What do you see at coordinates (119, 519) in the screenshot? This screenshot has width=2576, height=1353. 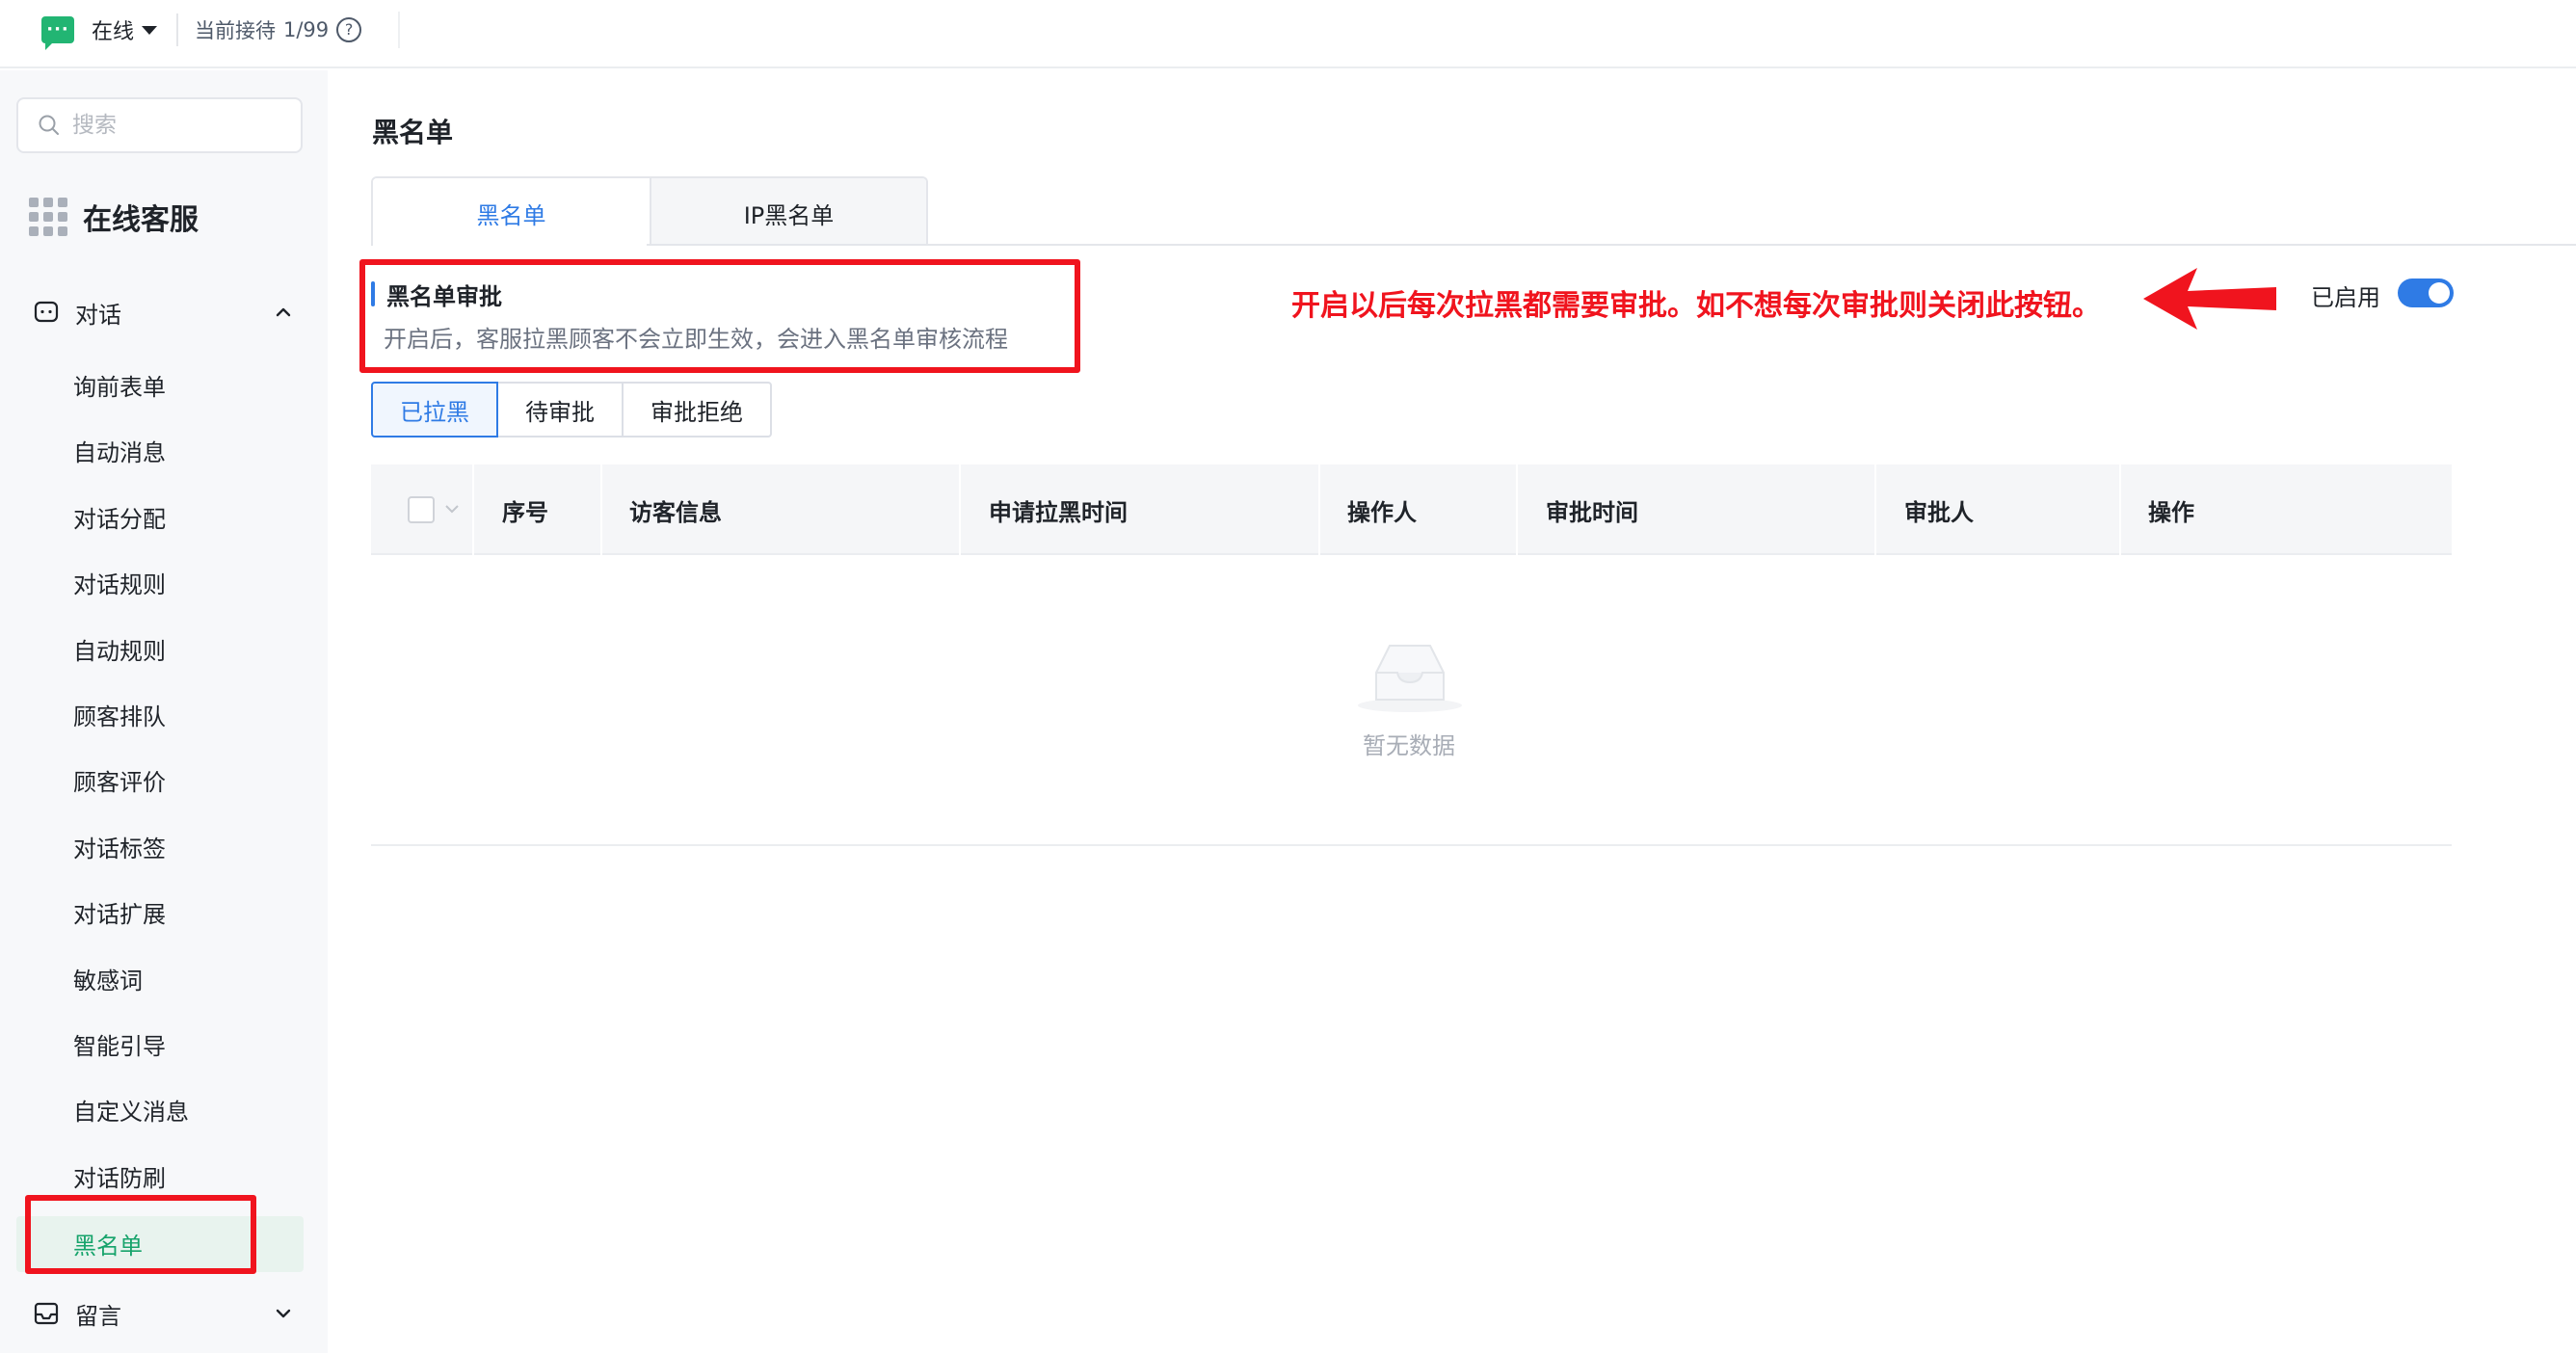 I see `sidebar-item-label: 对话分配` at bounding box center [119, 519].